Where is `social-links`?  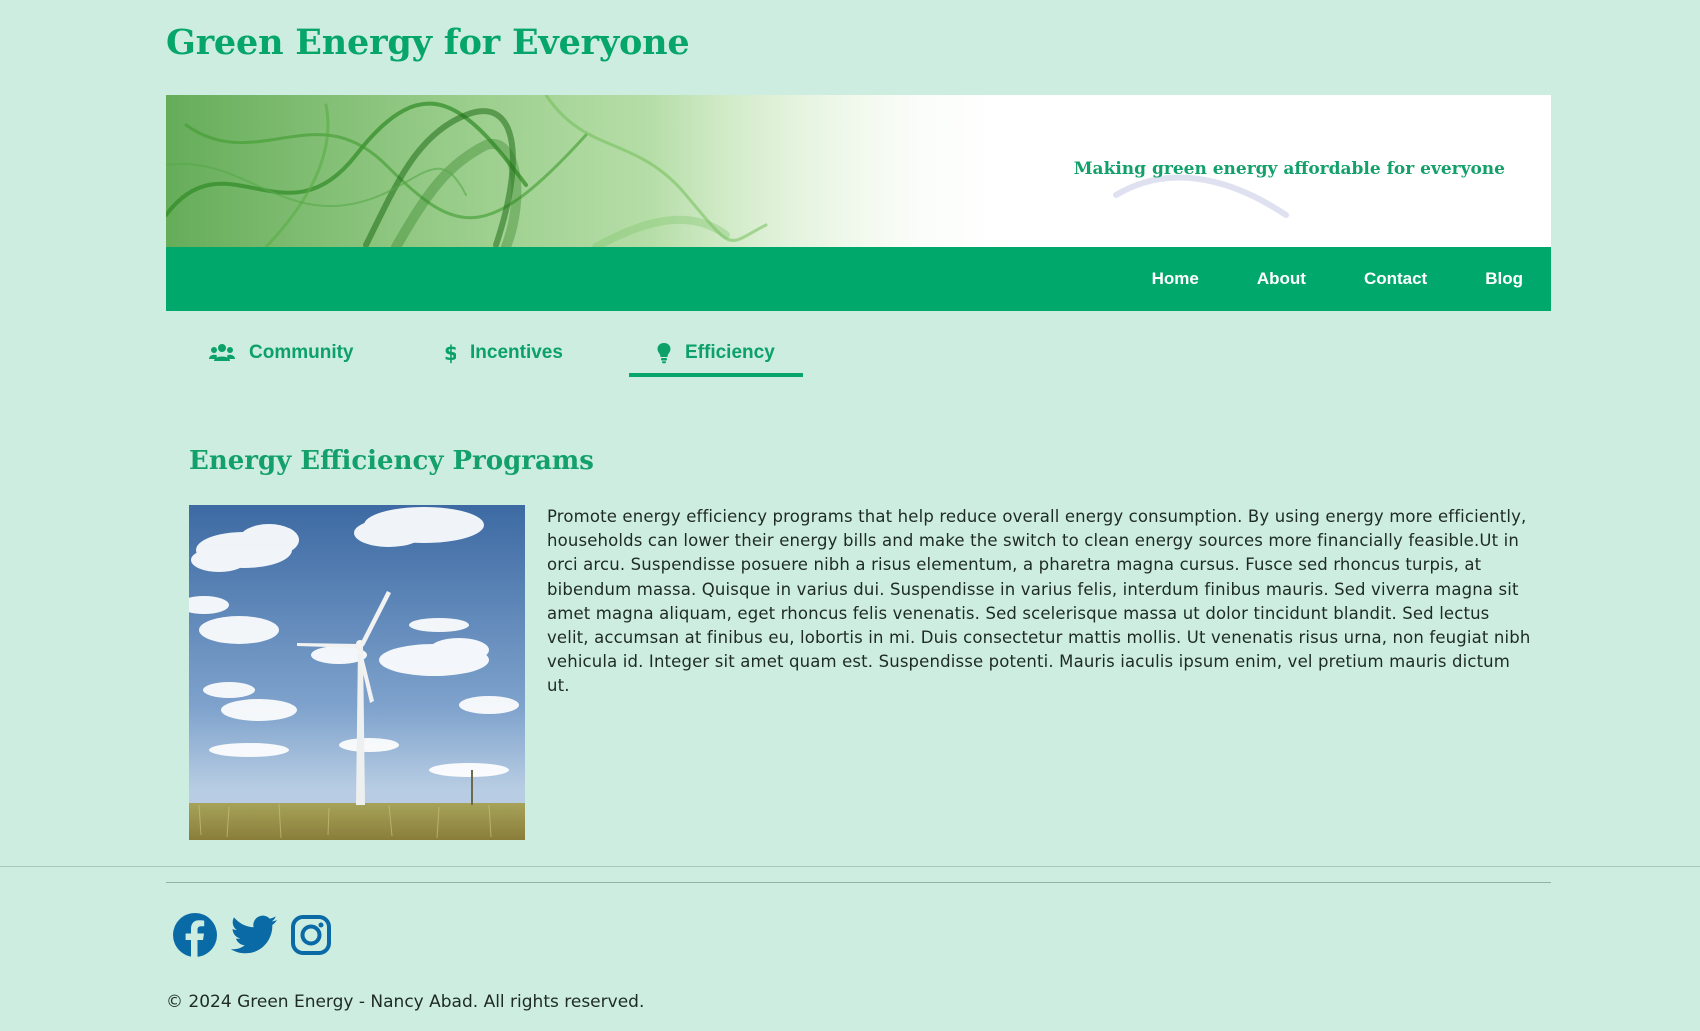 social-links is located at coordinates (258, 935).